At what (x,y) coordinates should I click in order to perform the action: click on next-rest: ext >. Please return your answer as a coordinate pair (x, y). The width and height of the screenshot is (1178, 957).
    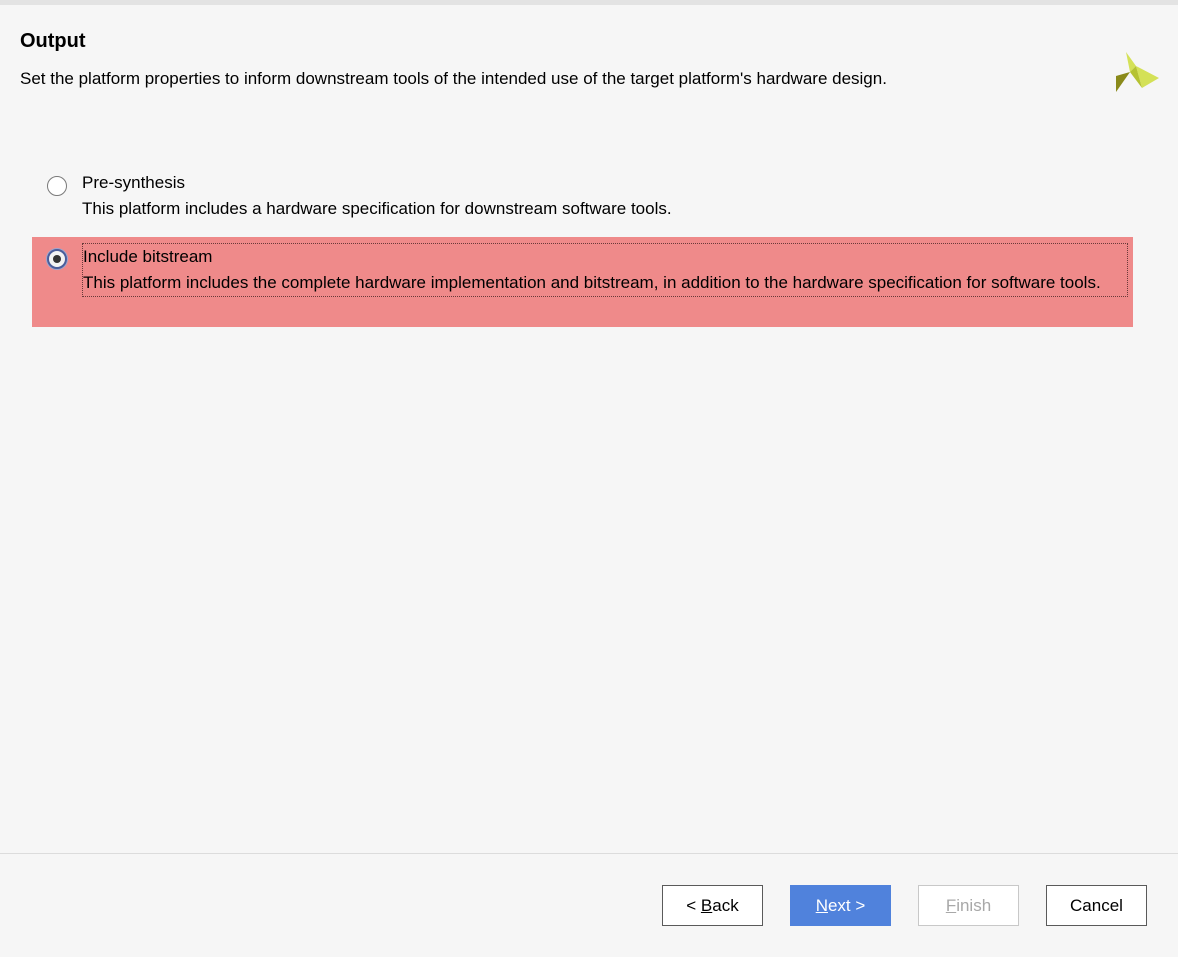
    Looking at the image, I should click on (846, 905).